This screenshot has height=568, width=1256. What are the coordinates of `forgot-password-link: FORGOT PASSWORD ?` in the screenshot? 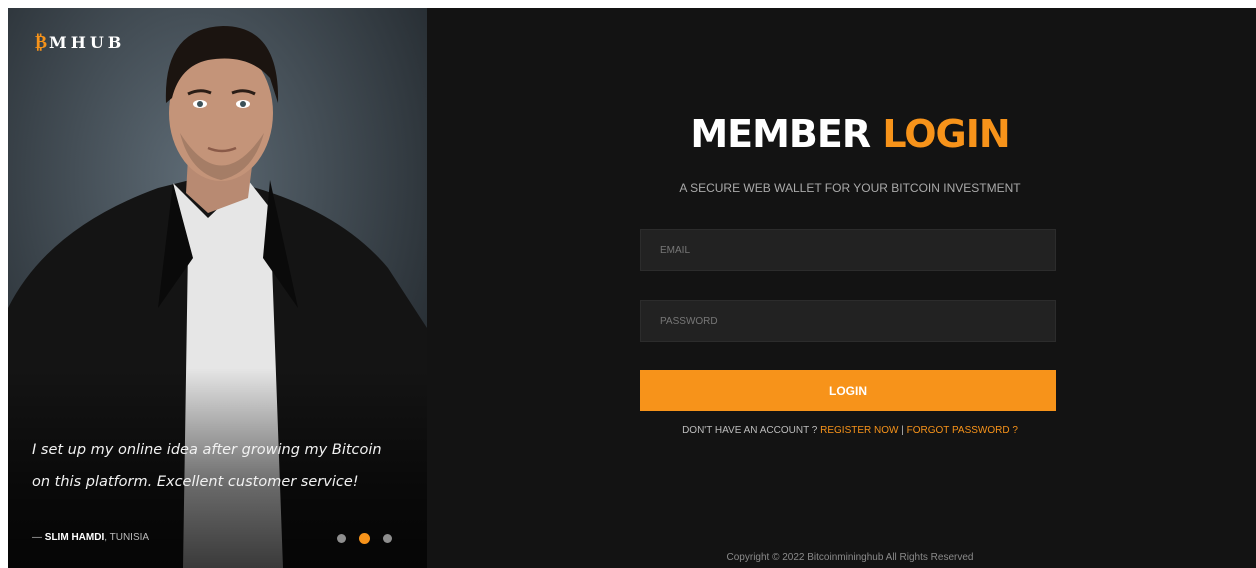 It's located at (962, 430).